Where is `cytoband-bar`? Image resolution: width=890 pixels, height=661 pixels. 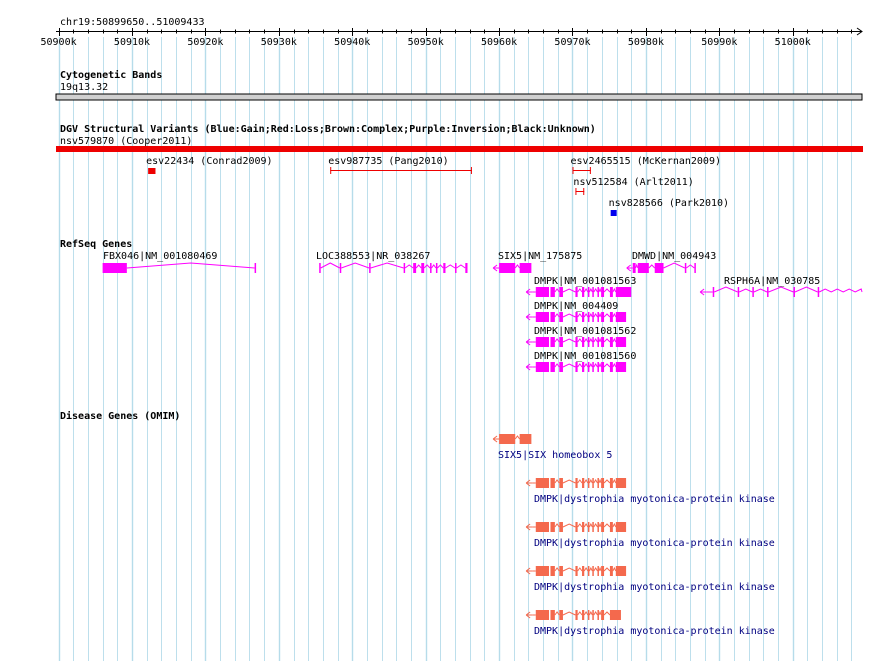
cytoband-bar is located at coordinates (459, 97).